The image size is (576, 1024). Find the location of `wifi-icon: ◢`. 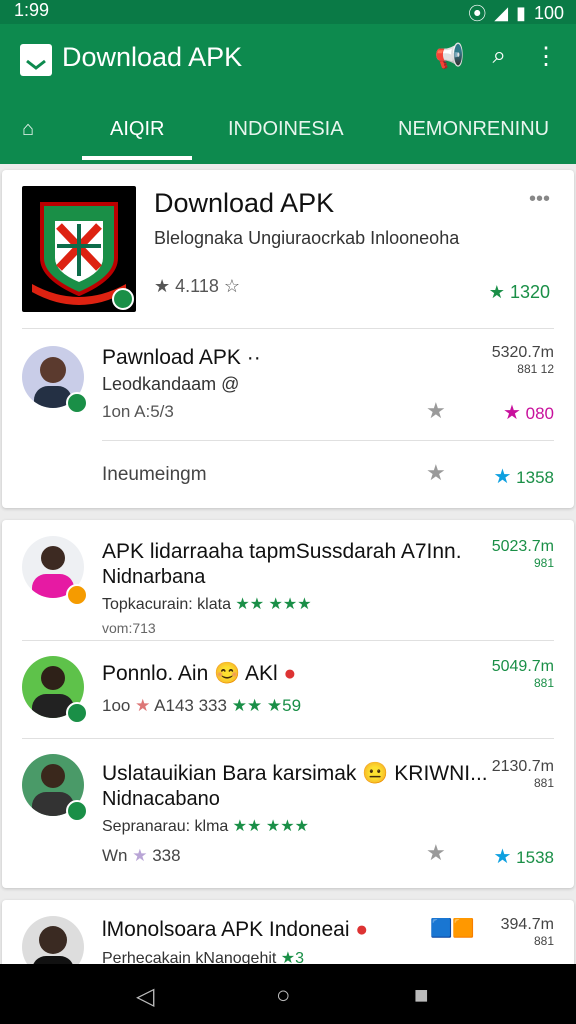

wifi-icon: ◢ is located at coordinates (501, 12).